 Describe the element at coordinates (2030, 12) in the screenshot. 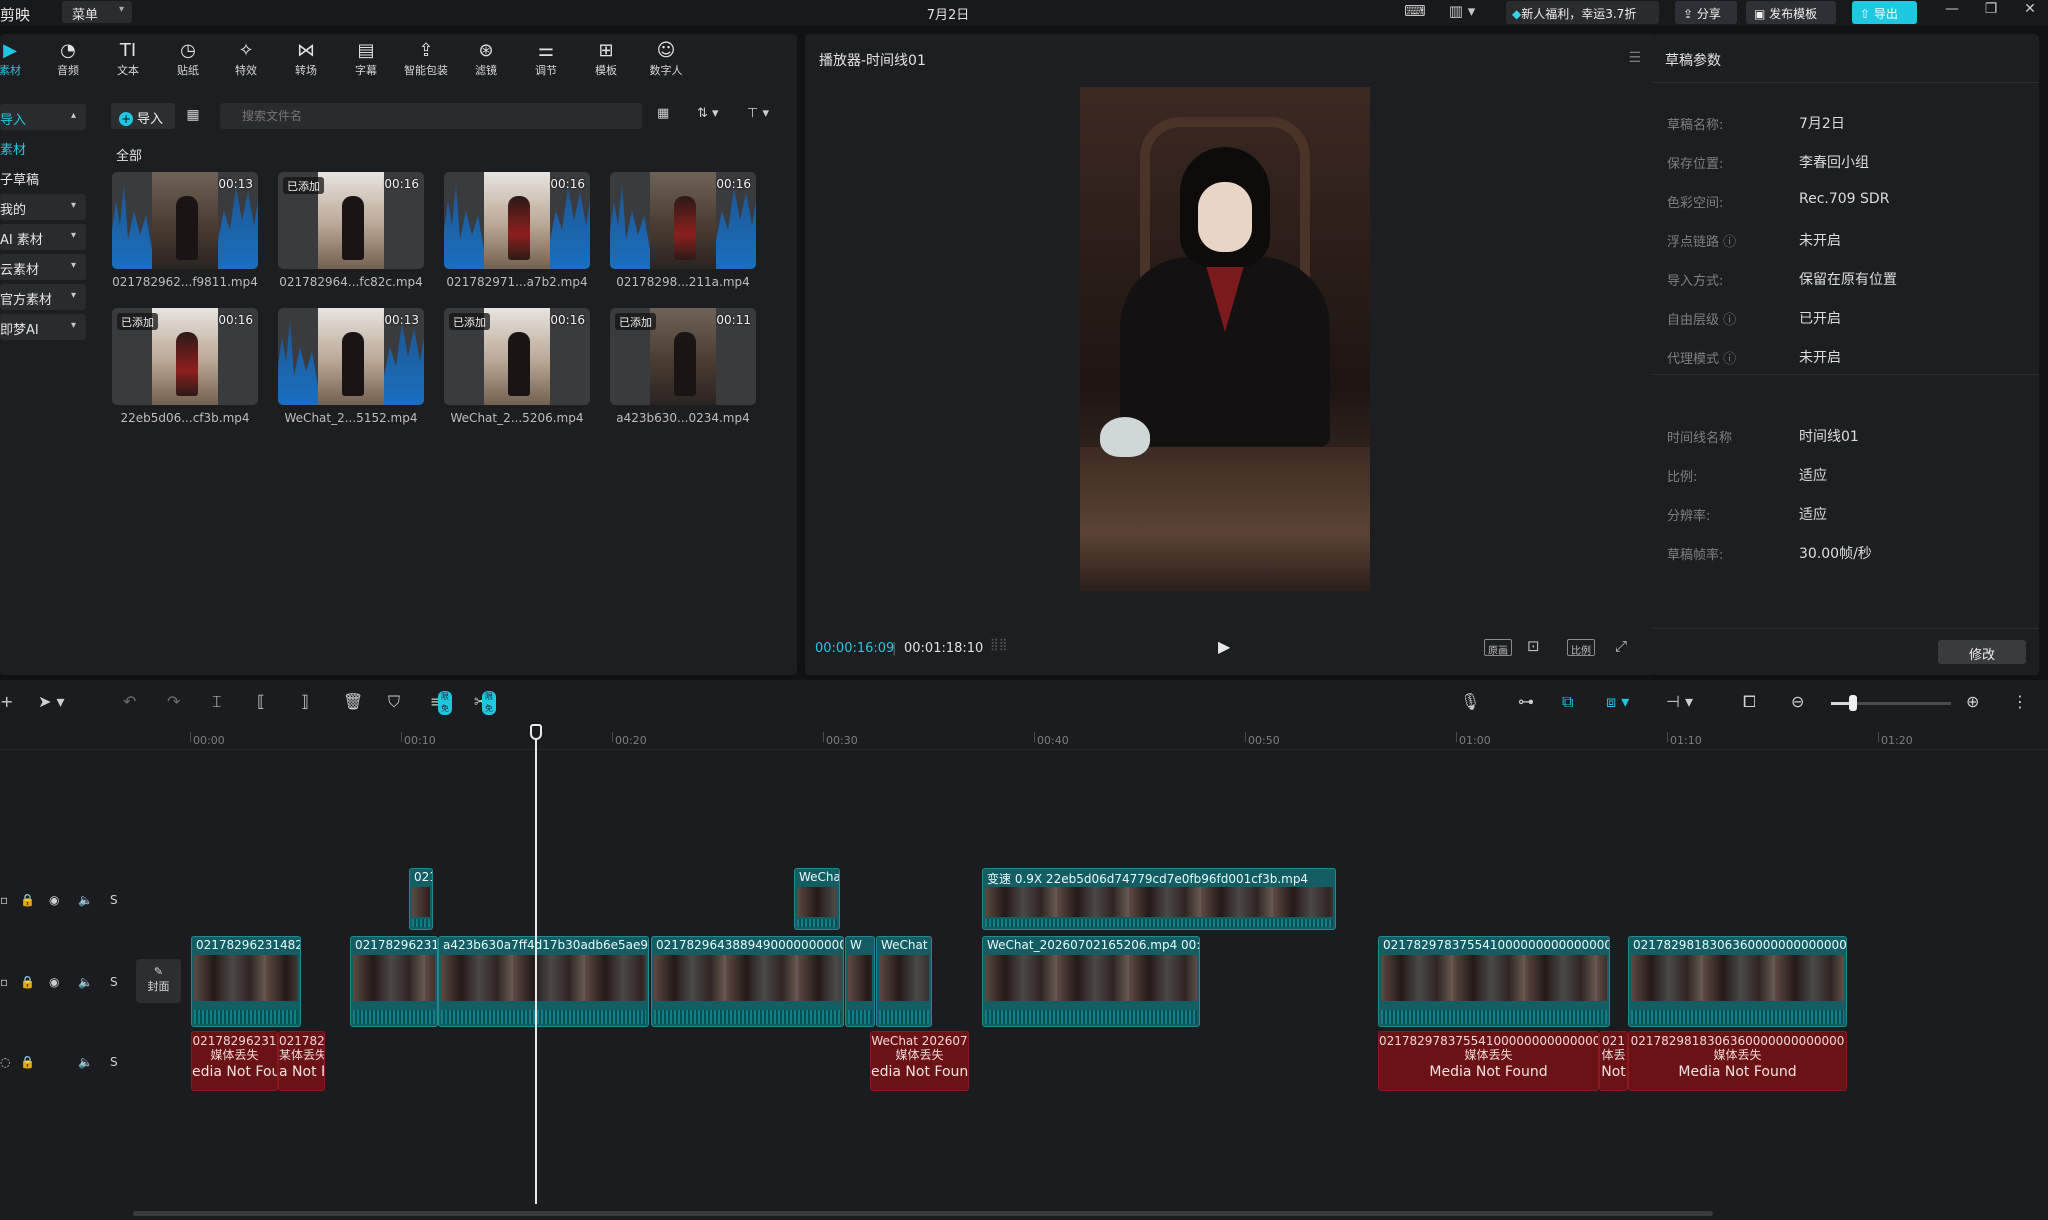

I see `close-icon: ✕` at that location.